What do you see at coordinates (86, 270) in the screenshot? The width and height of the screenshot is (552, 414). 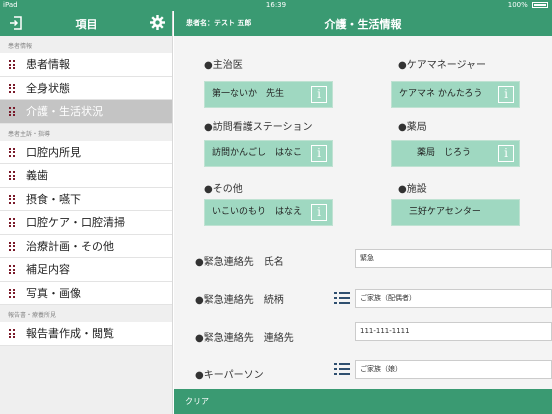 I see `sidebar-item: 補足内容` at bounding box center [86, 270].